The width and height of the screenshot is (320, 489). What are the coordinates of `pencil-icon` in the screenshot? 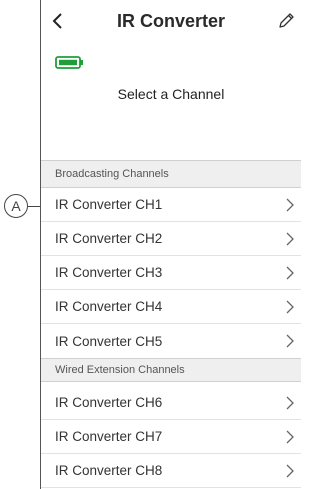 It's located at (286, 20).